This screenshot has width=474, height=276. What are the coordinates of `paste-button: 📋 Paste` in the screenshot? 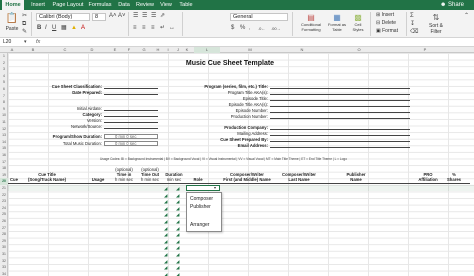 It's located at (12, 22).